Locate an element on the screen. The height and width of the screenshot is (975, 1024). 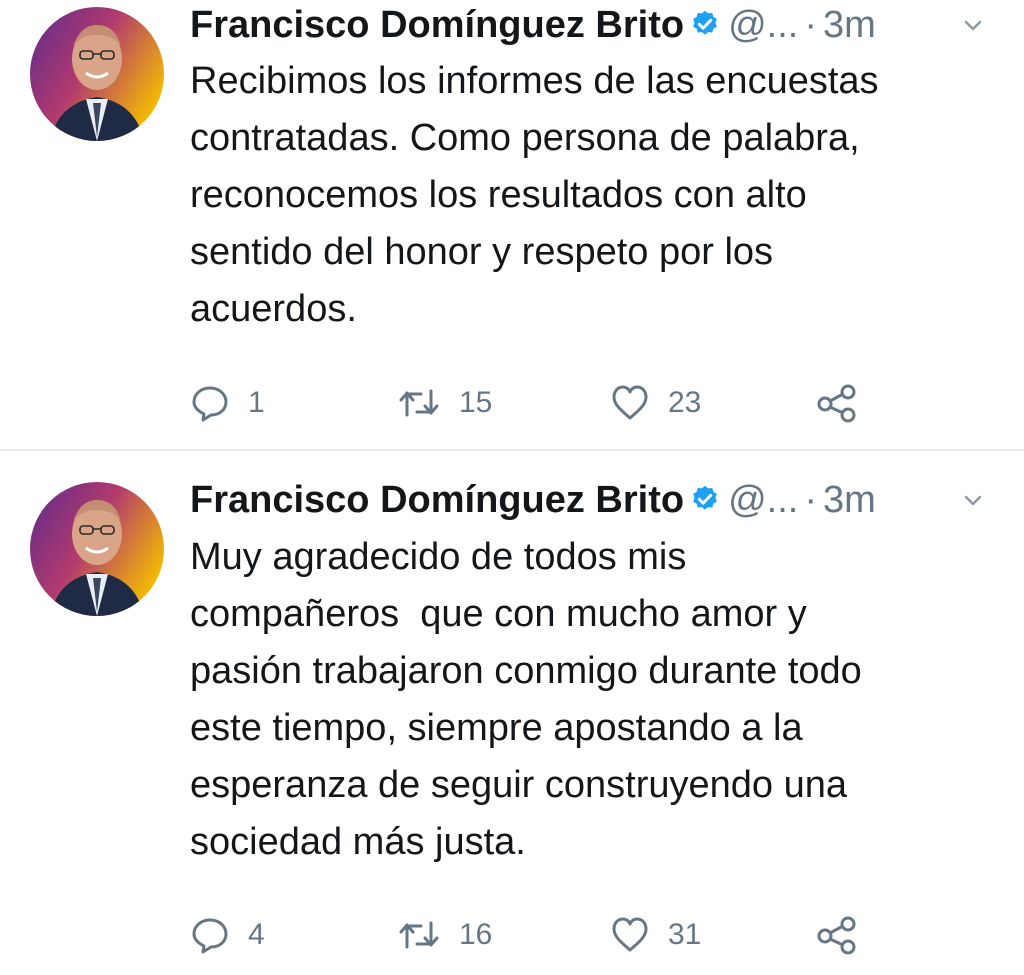
like-count: 23 is located at coordinates (685, 402).